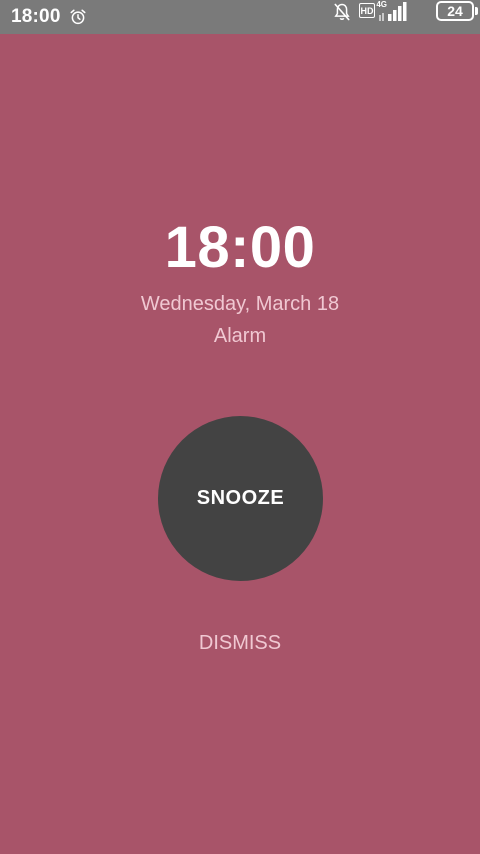  Describe the element at coordinates (240, 304) in the screenshot. I see `alarm-date: Wednesday, March 18` at that location.